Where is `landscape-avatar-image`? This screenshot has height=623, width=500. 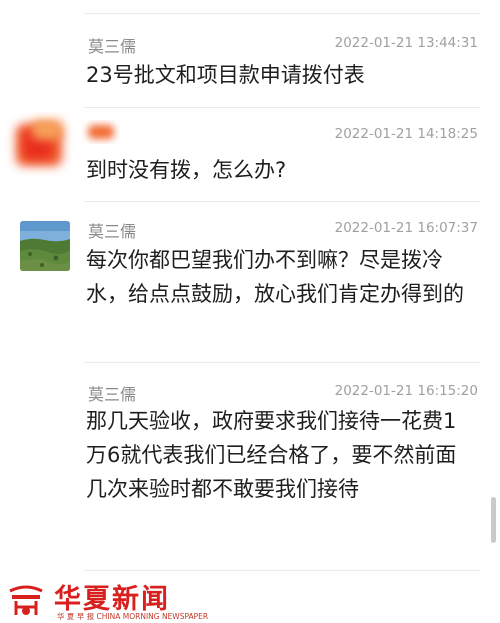
landscape-avatar-image is located at coordinates (45, 246).